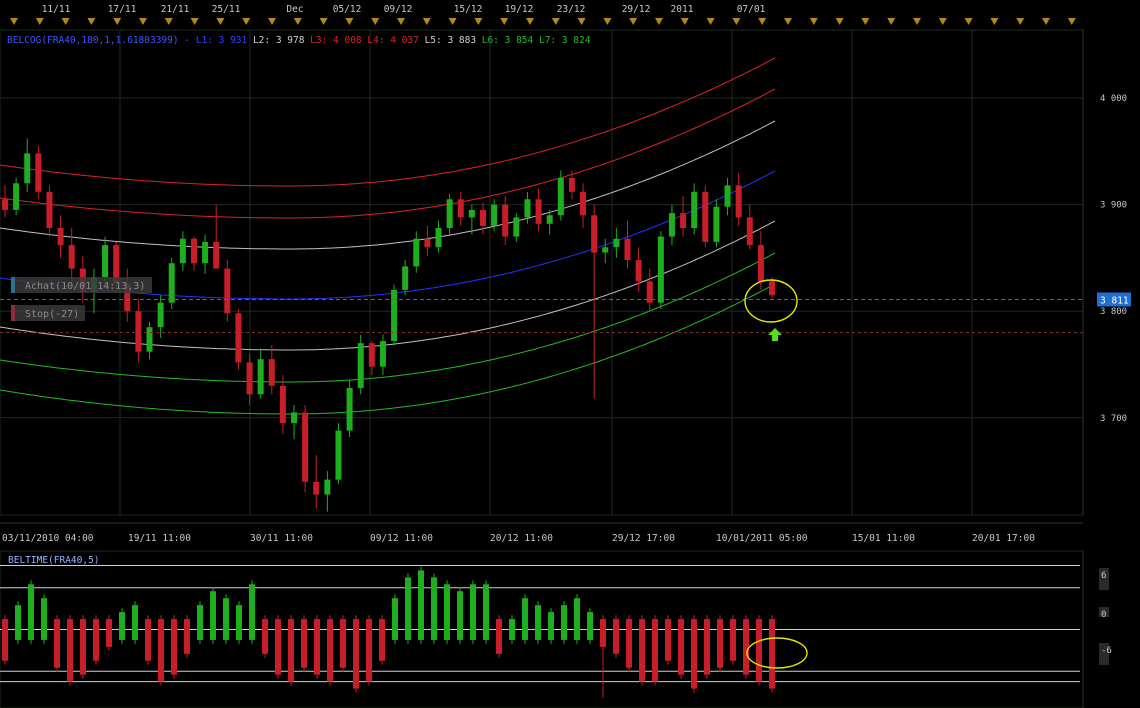 The width and height of the screenshot is (1140, 708). Describe the element at coordinates (519, 9) in the screenshot. I see `top-date-label: 19/12` at that location.